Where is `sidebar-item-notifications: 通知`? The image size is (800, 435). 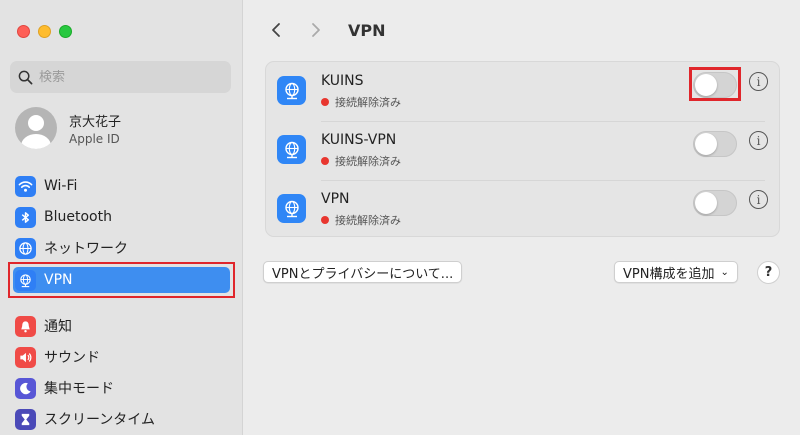
sidebar-item-notifications: 通知 is located at coordinates (43, 326).